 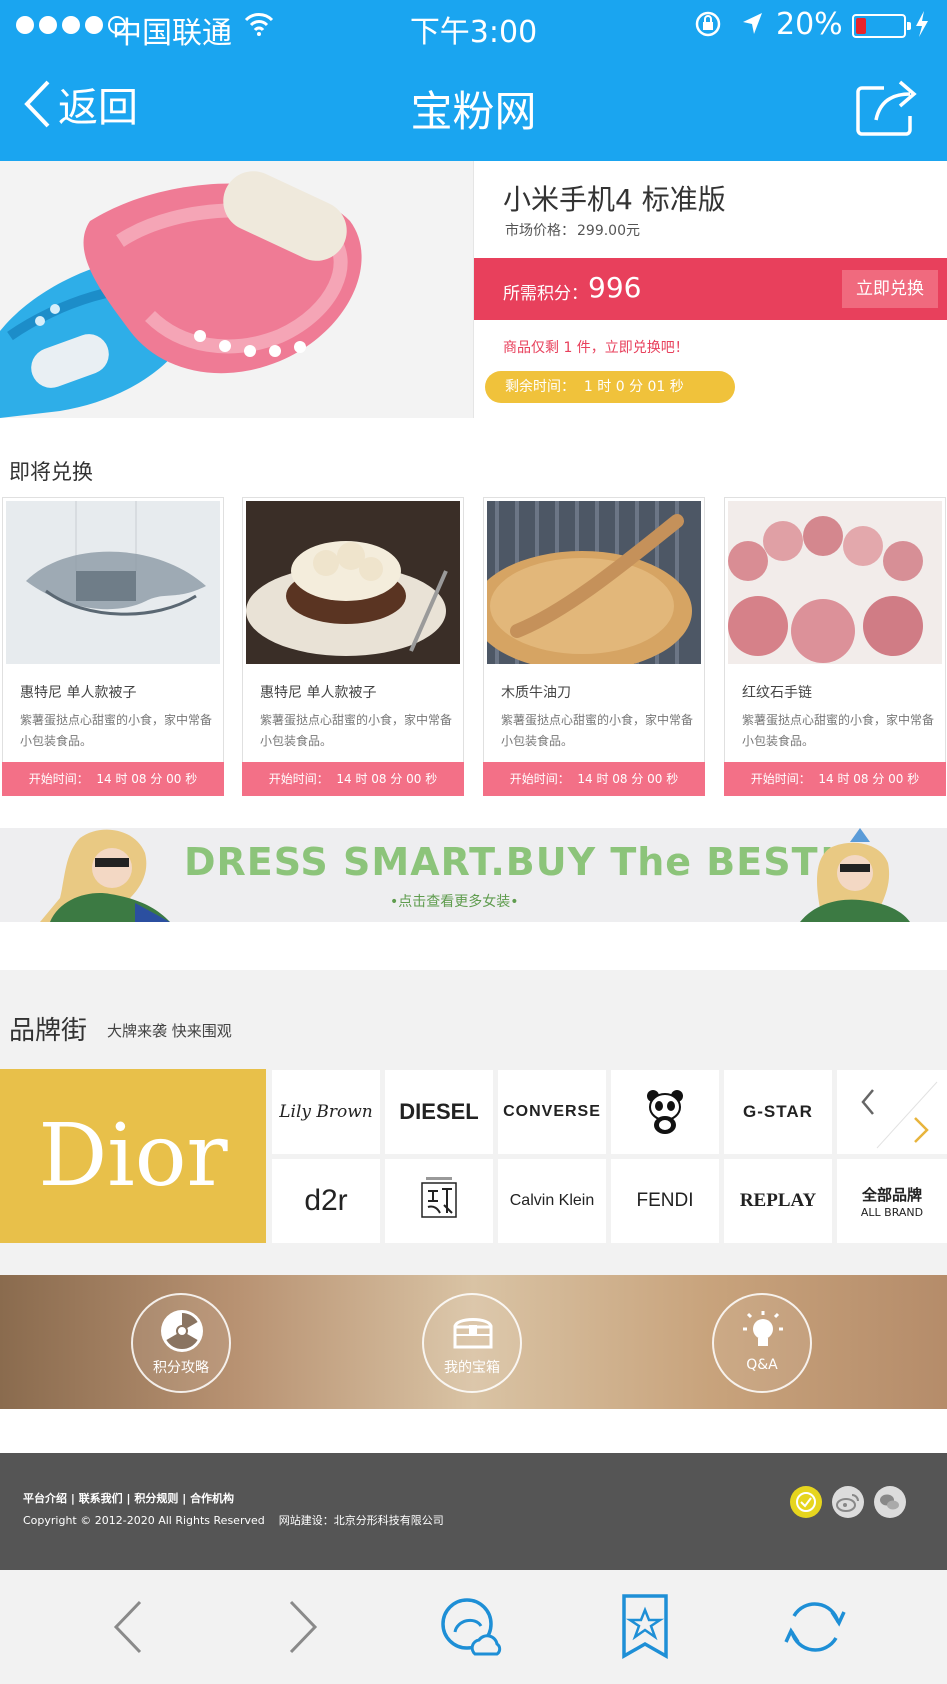 What do you see at coordinates (326, 1112) in the screenshot?
I see `brand-tile: Lily Brown` at bounding box center [326, 1112].